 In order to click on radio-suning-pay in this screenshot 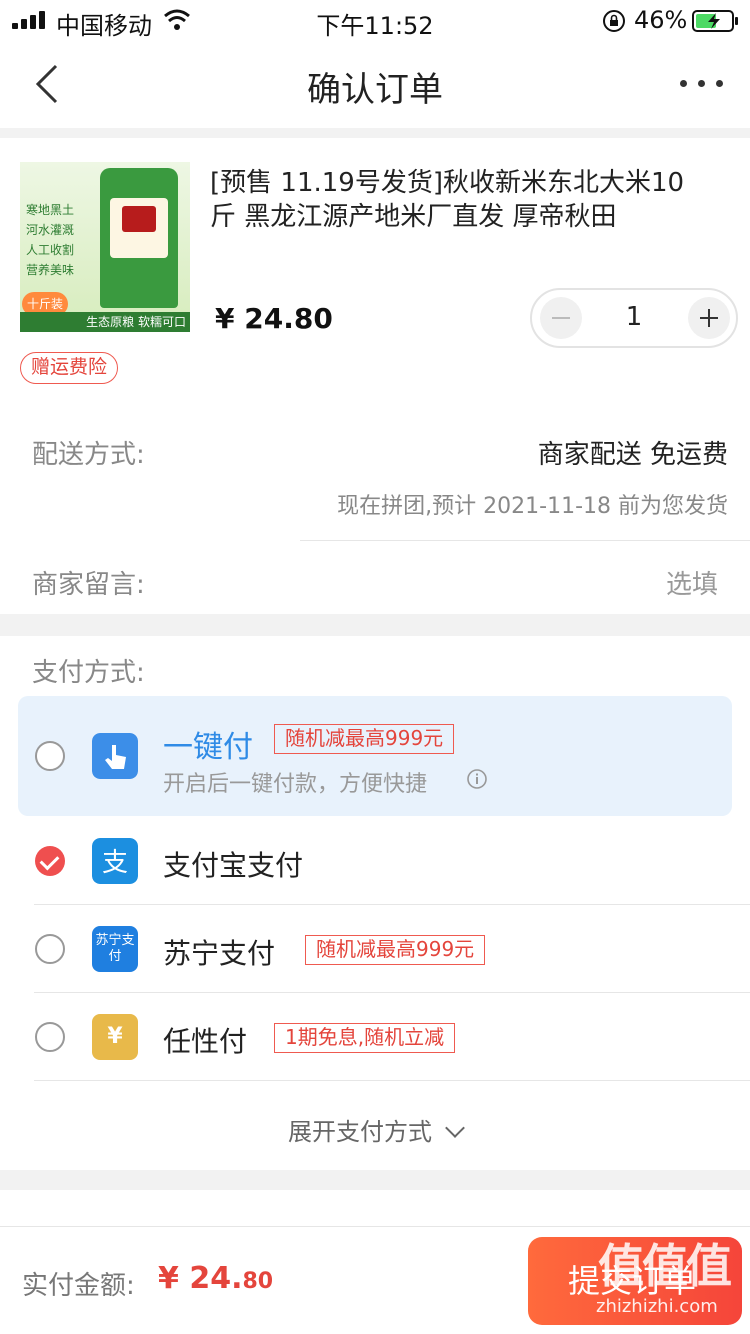, I will do `click(50, 949)`.